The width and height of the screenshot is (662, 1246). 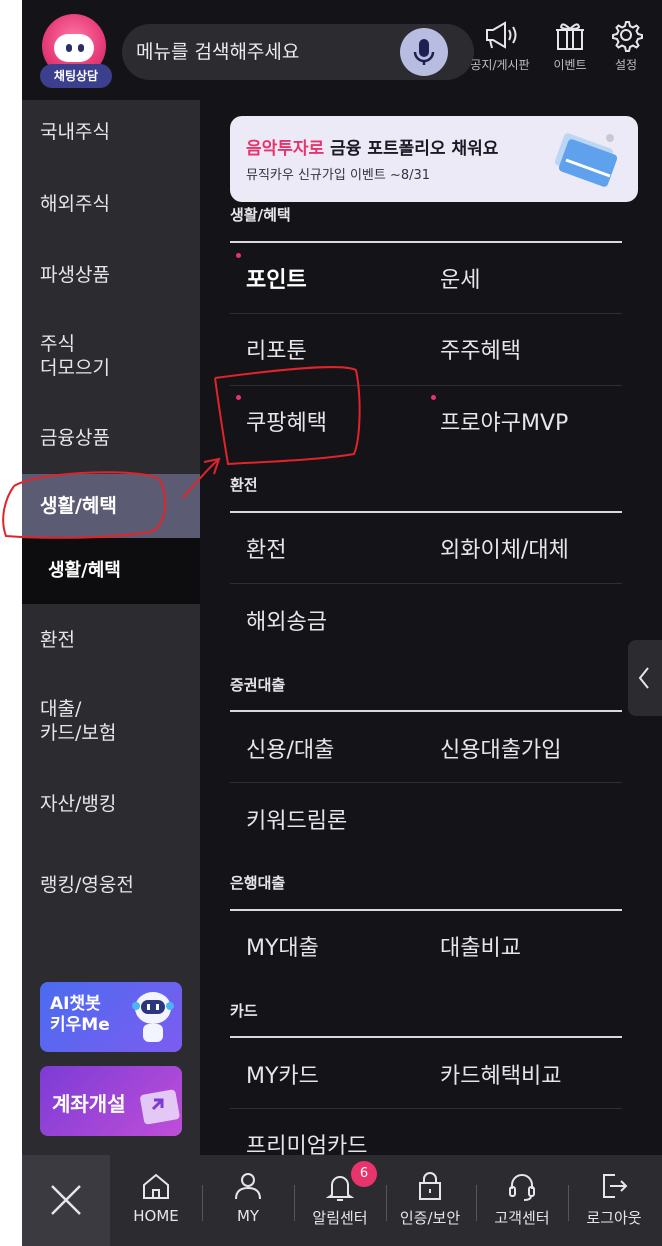 I want to click on promo-line1: AI챗봇, so click(x=75, y=1004).